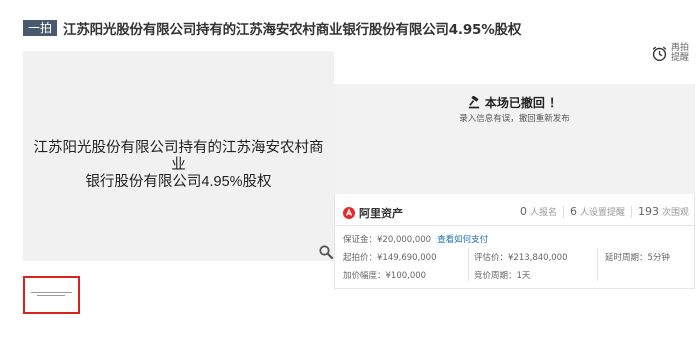 This screenshot has width=700, height=343. What do you see at coordinates (502, 276) in the screenshot?
I see `bid-period-row: 竞价周期：1天` at bounding box center [502, 276].